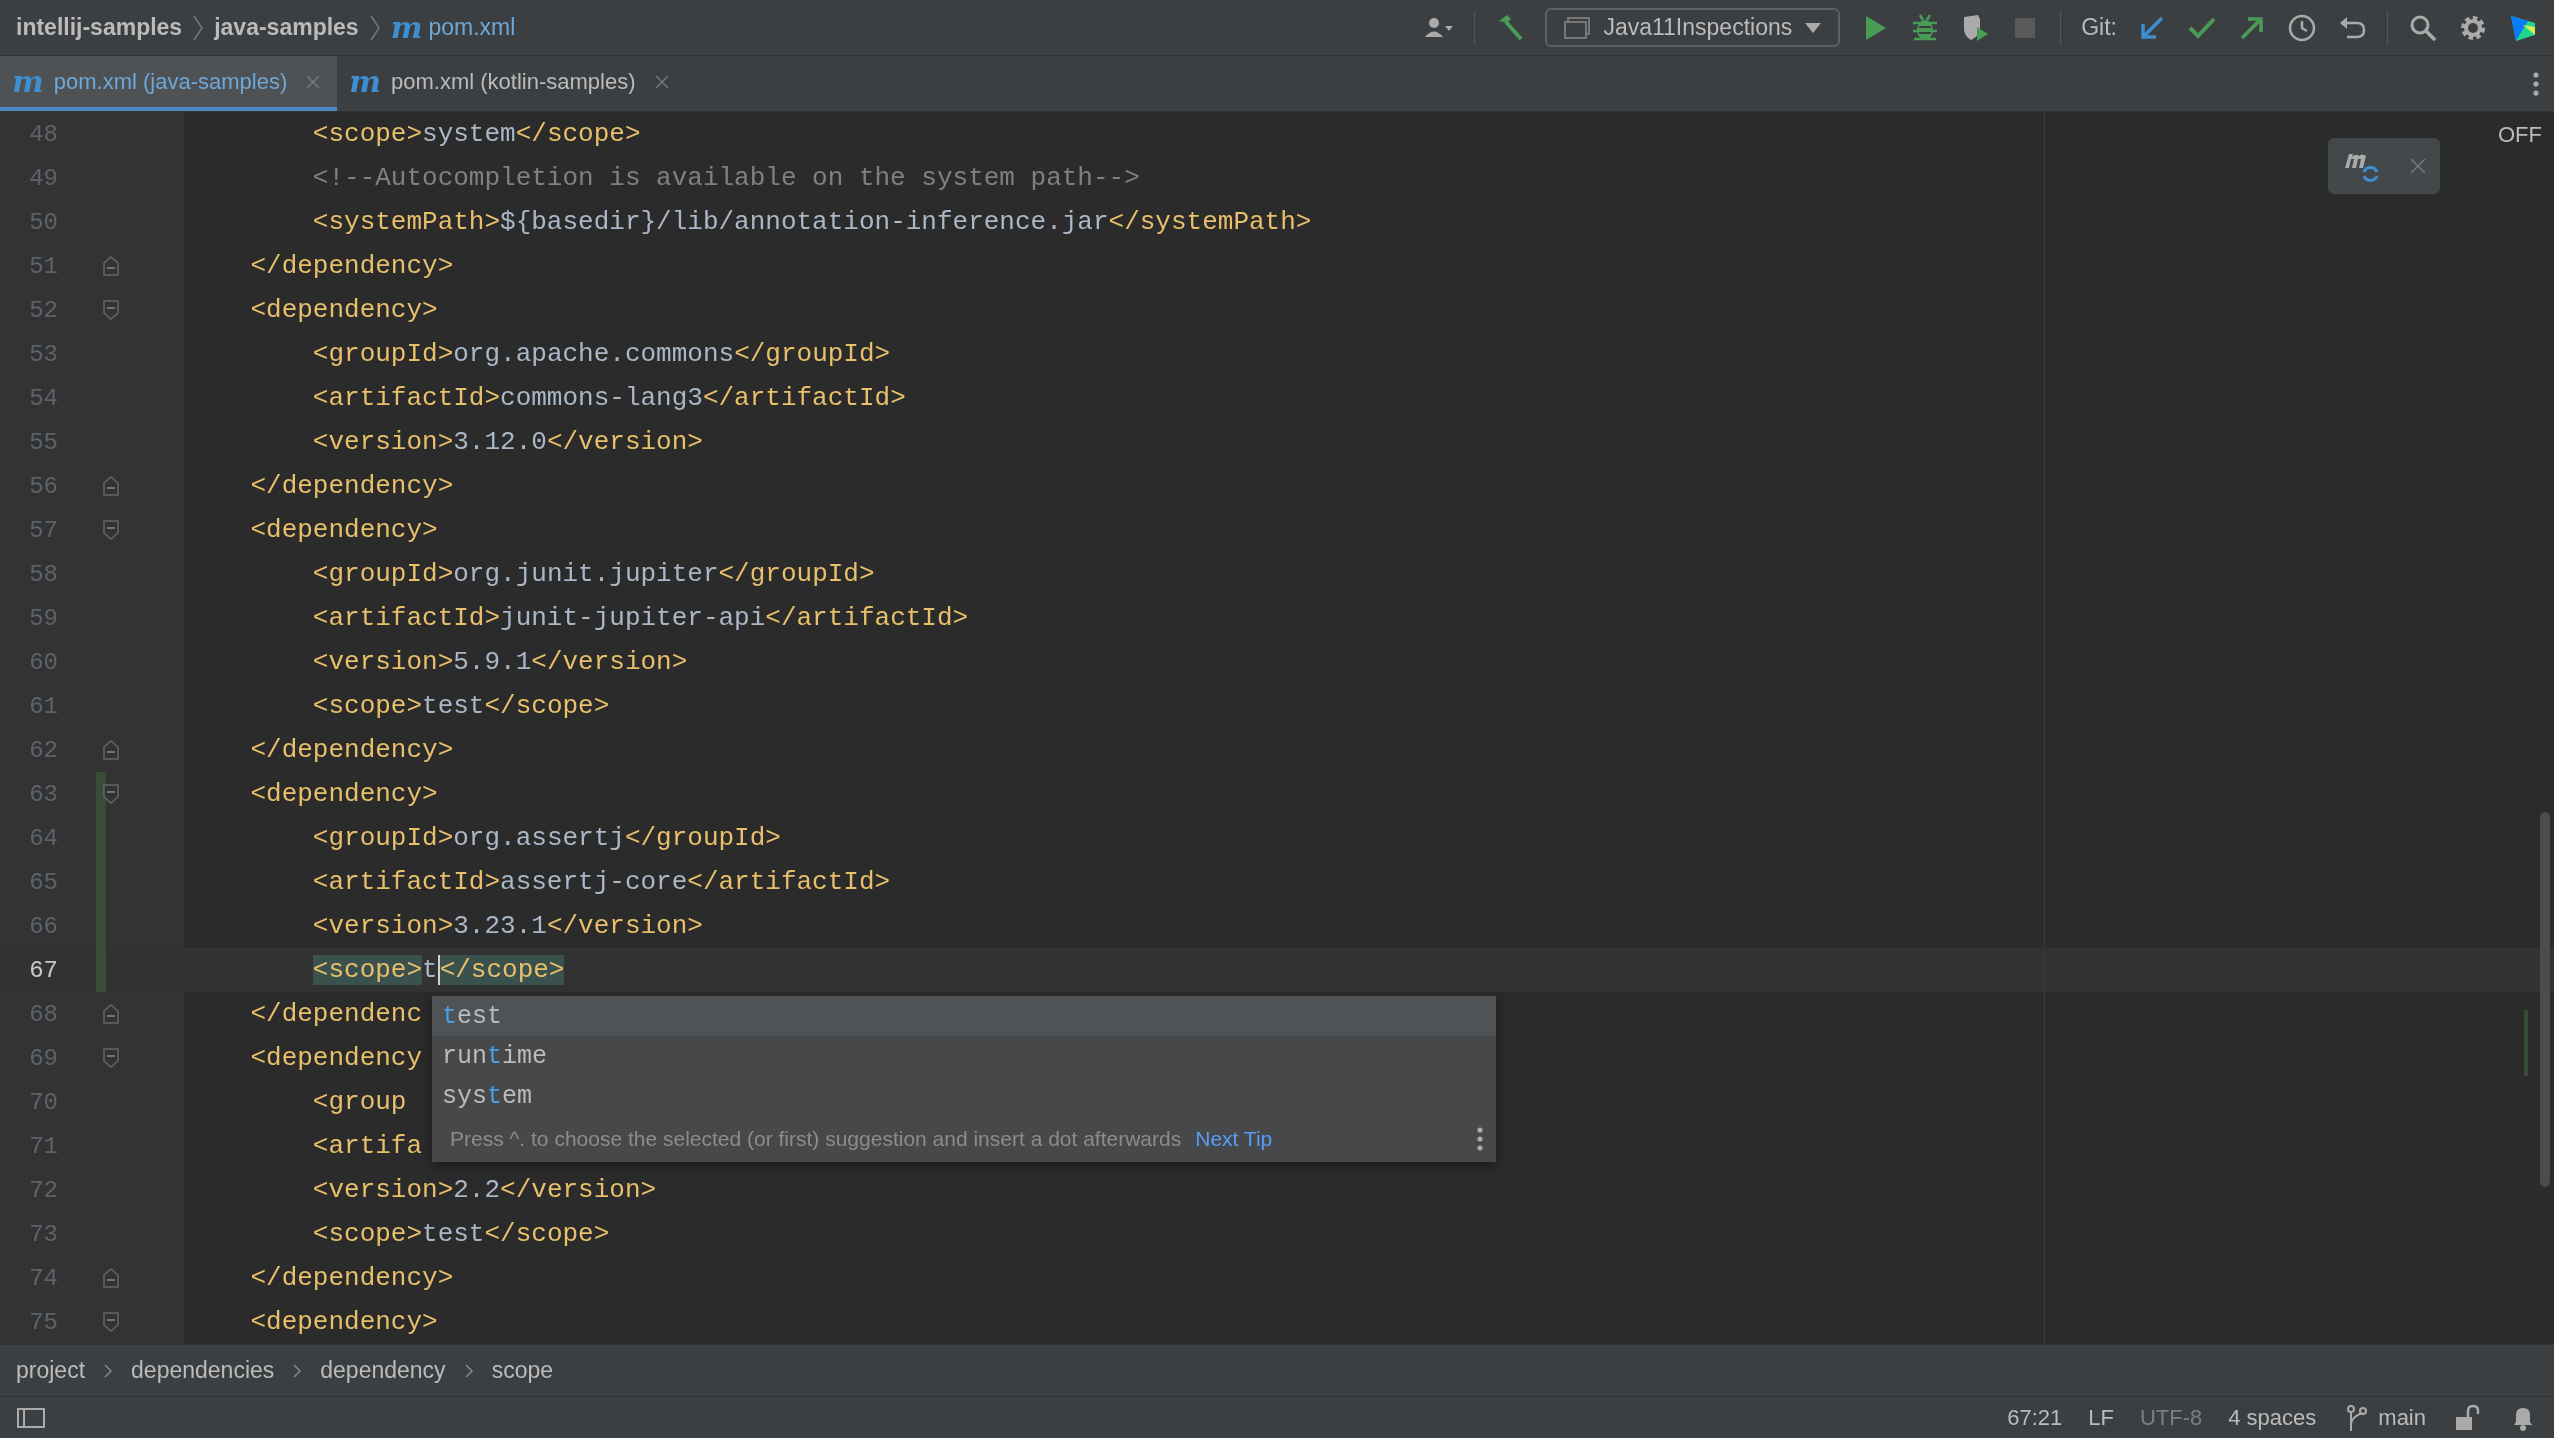 The image size is (2554, 1438). Describe the element at coordinates (438, 970) in the screenshot. I see `code-line: <scope>t</scope>` at that location.